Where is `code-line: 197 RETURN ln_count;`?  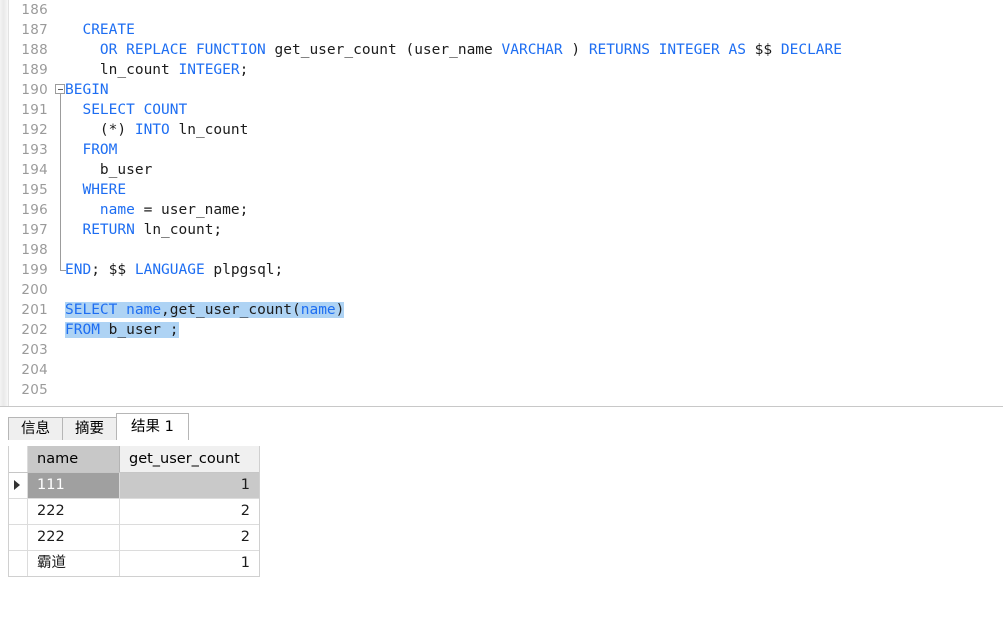 code-line: 197 RETURN ln_count; is located at coordinates (501, 230).